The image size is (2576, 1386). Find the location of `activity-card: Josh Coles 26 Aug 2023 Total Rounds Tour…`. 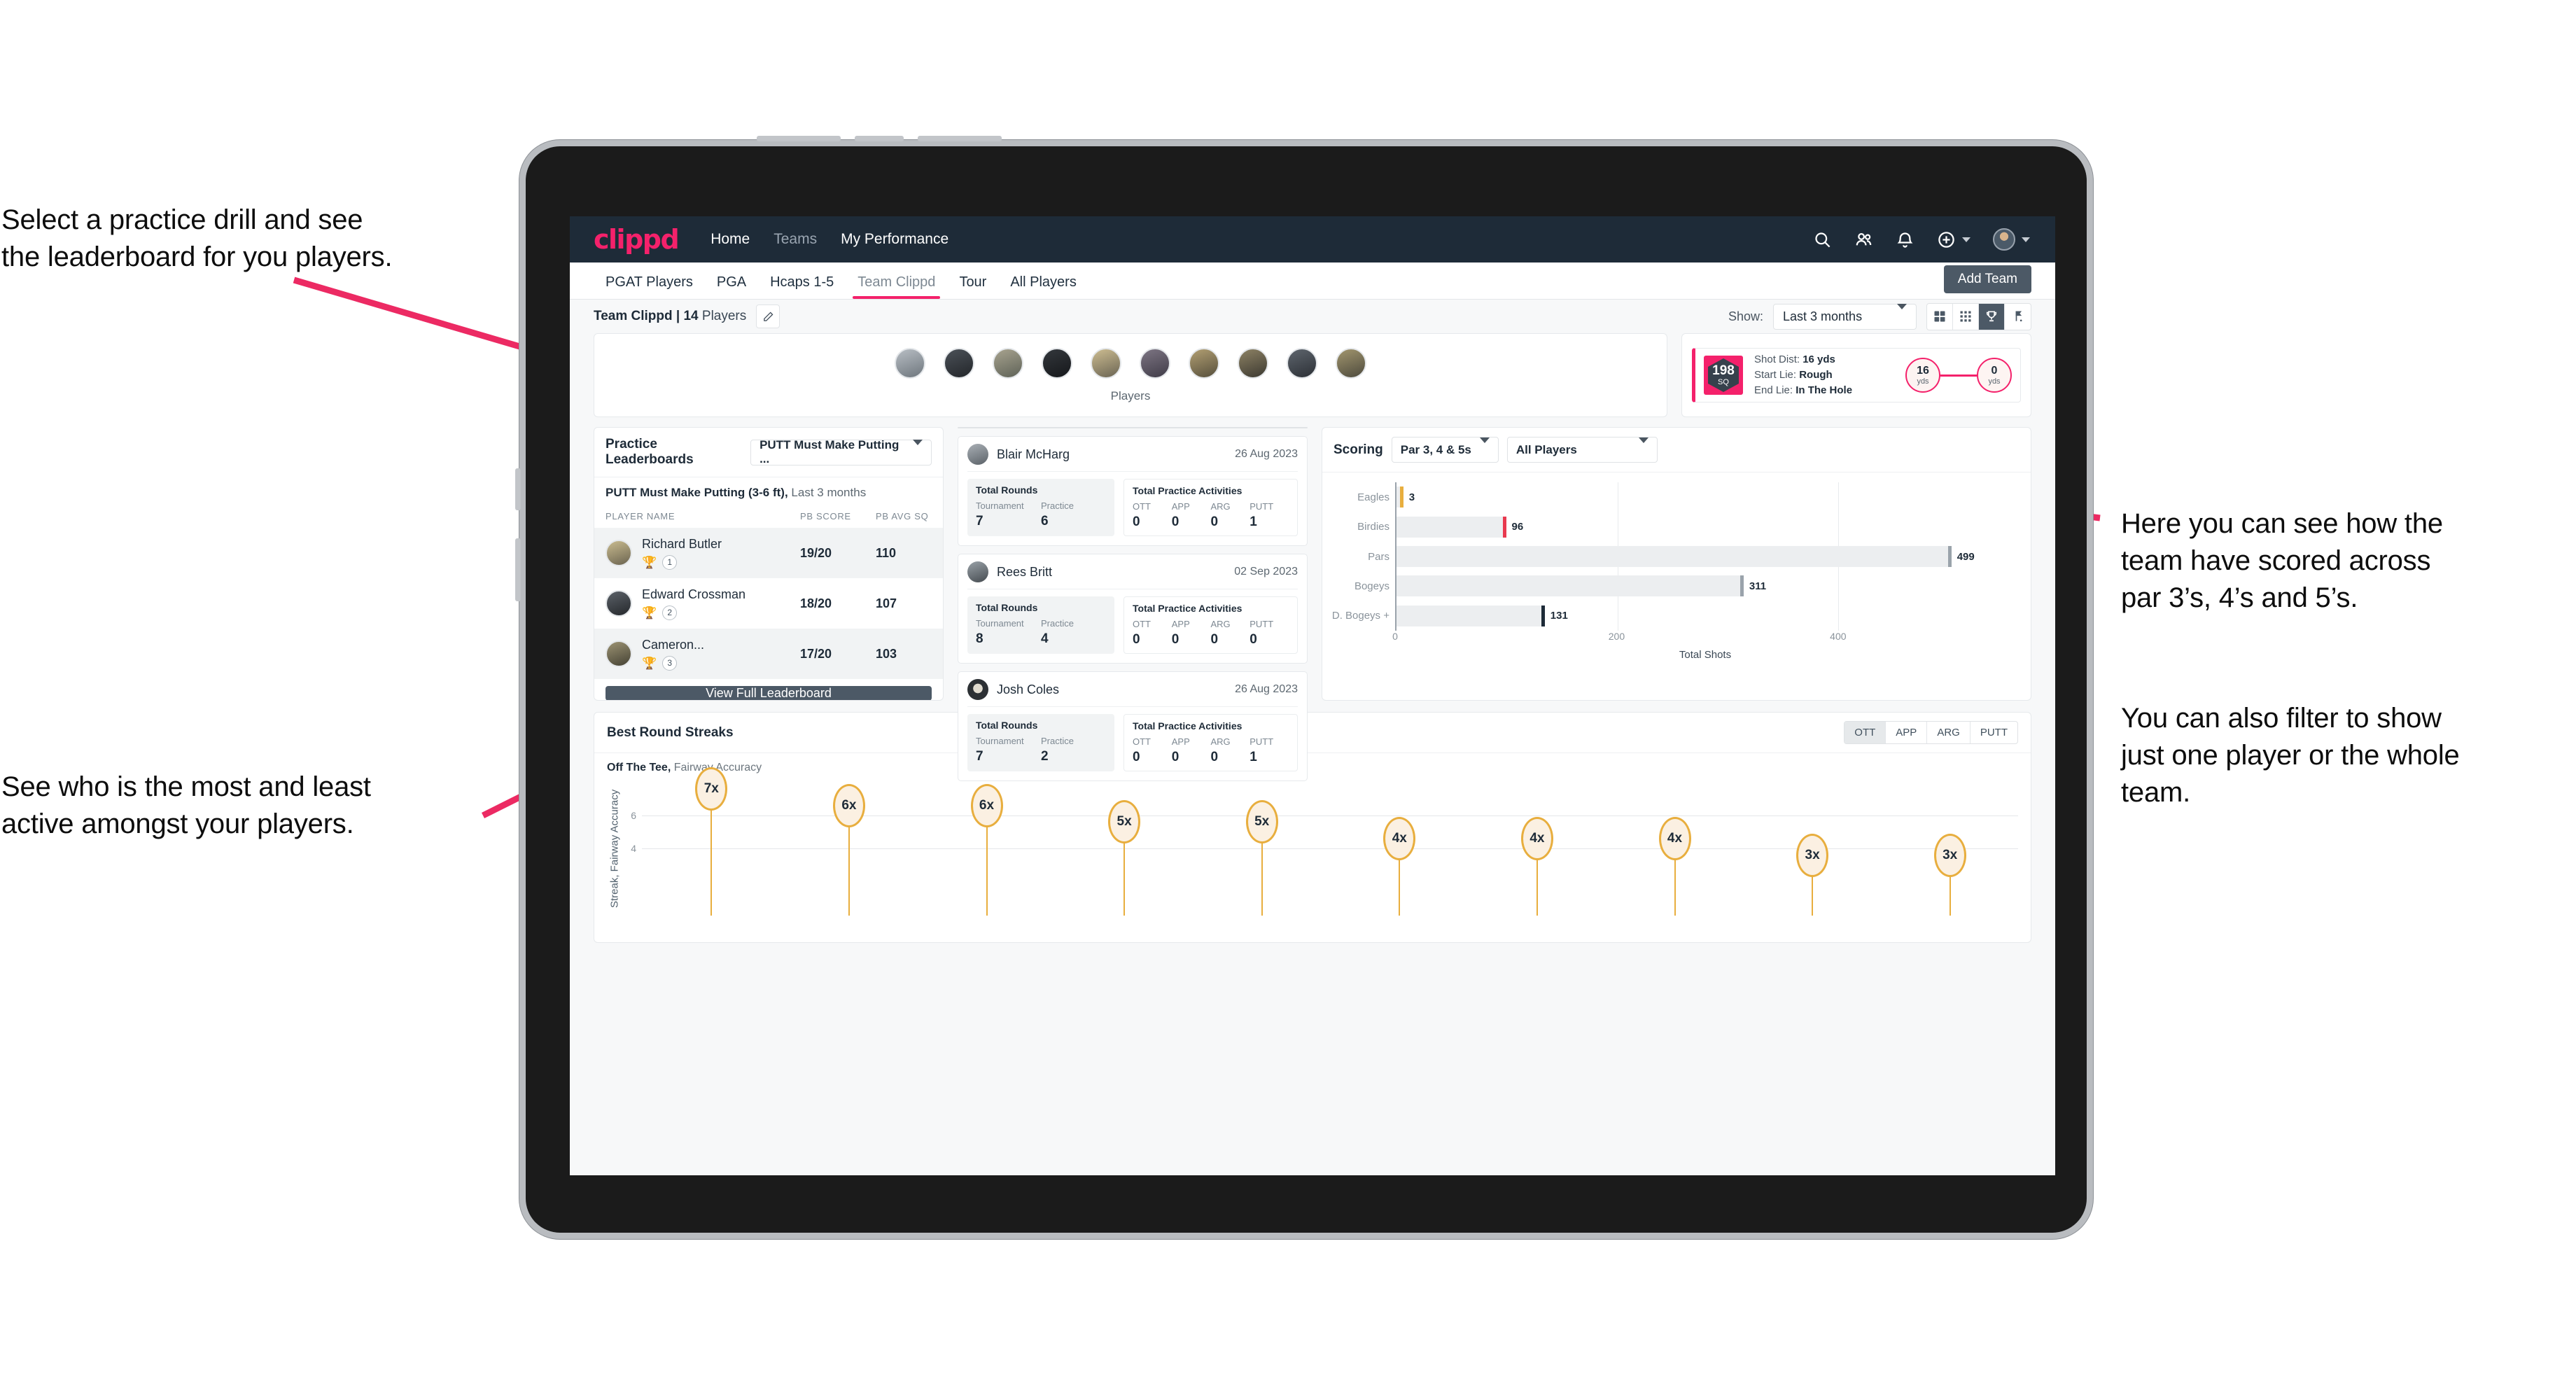

activity-card: Josh Coles 26 Aug 2023 Total Rounds Tour… is located at coordinates (1133, 726).